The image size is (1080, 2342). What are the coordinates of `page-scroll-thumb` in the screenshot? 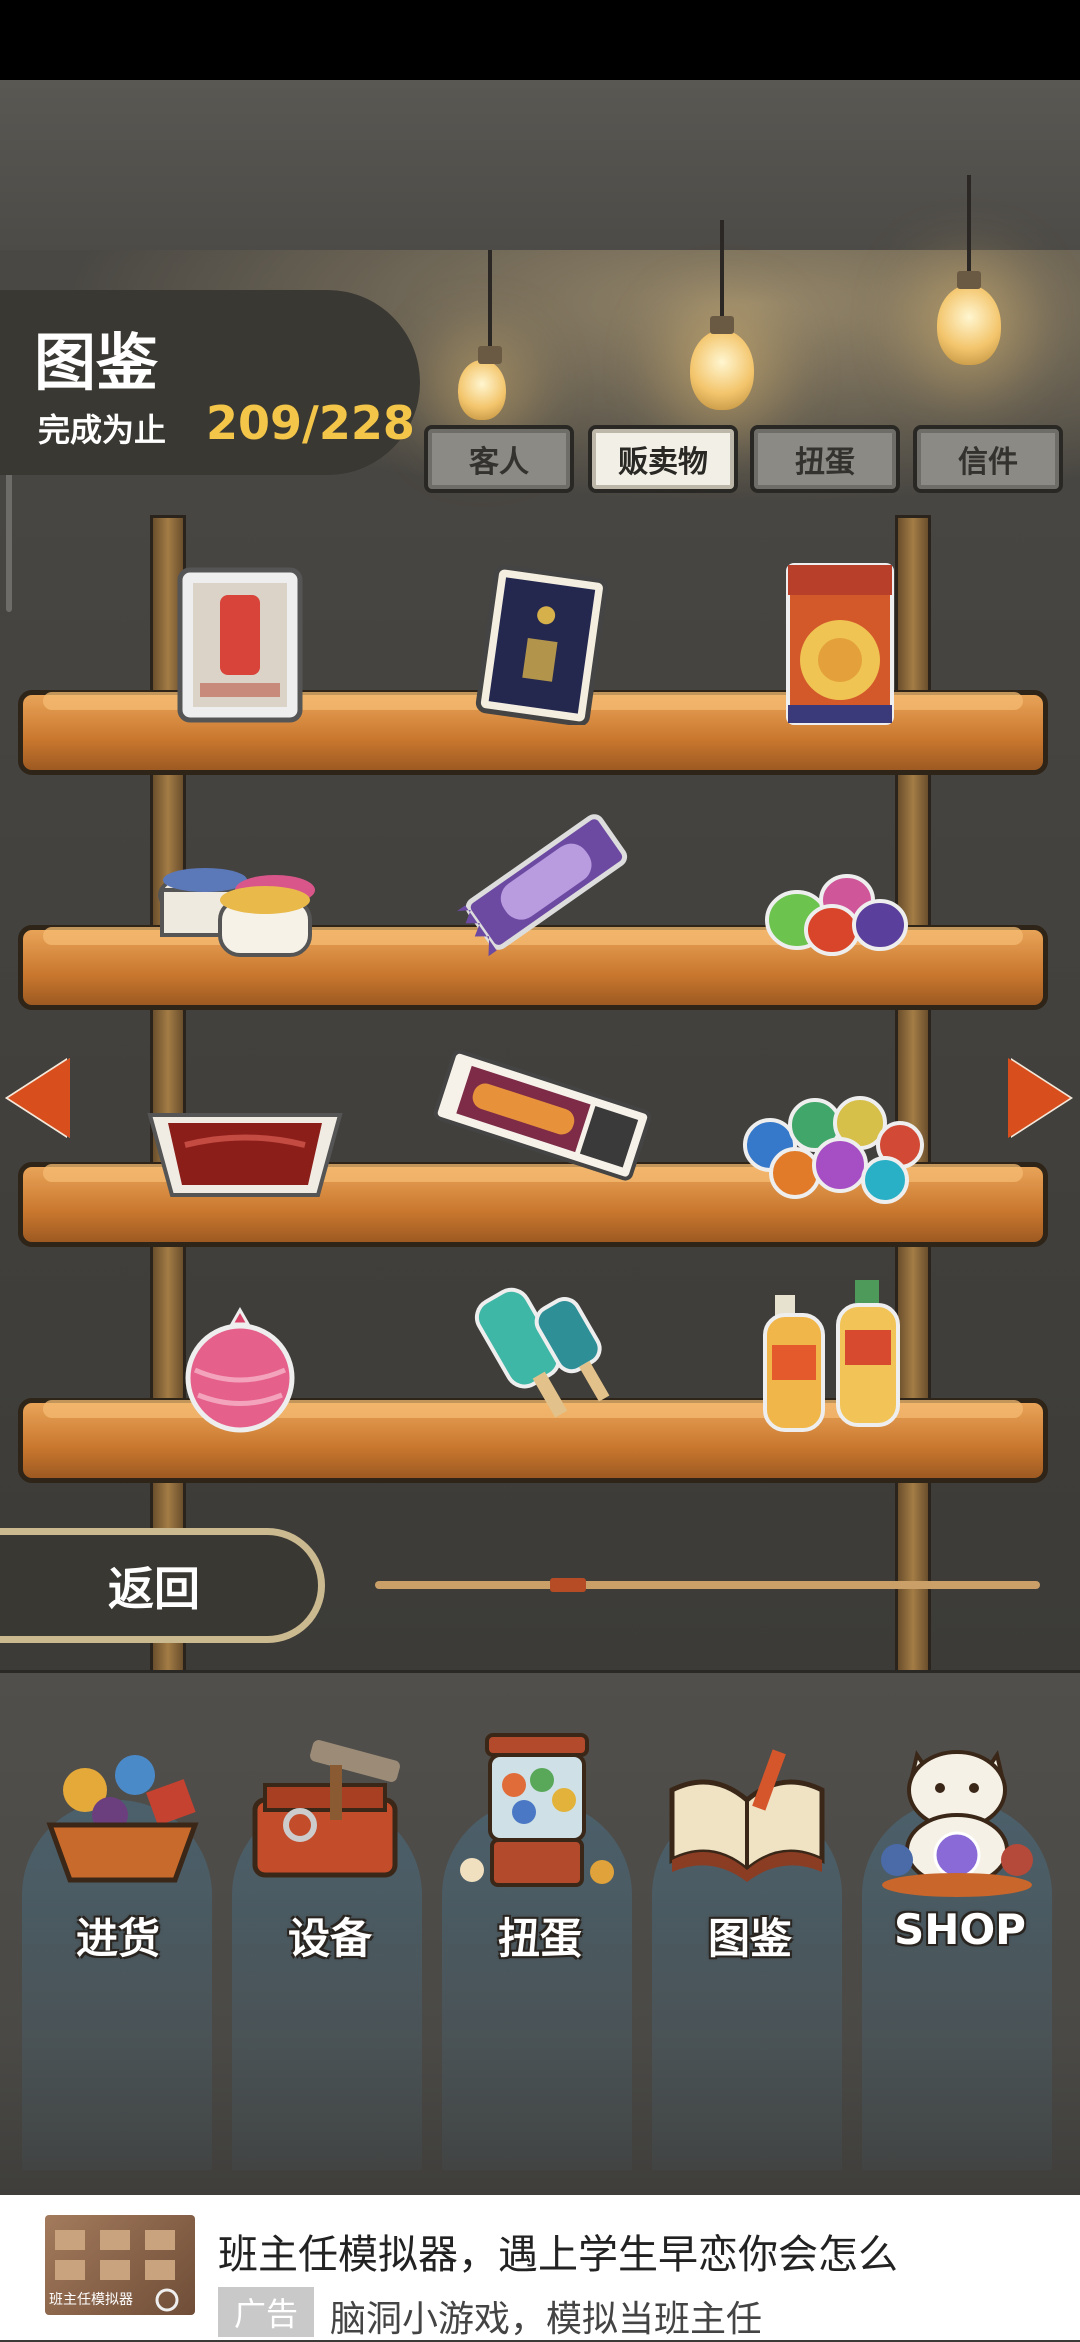 It's located at (568, 1585).